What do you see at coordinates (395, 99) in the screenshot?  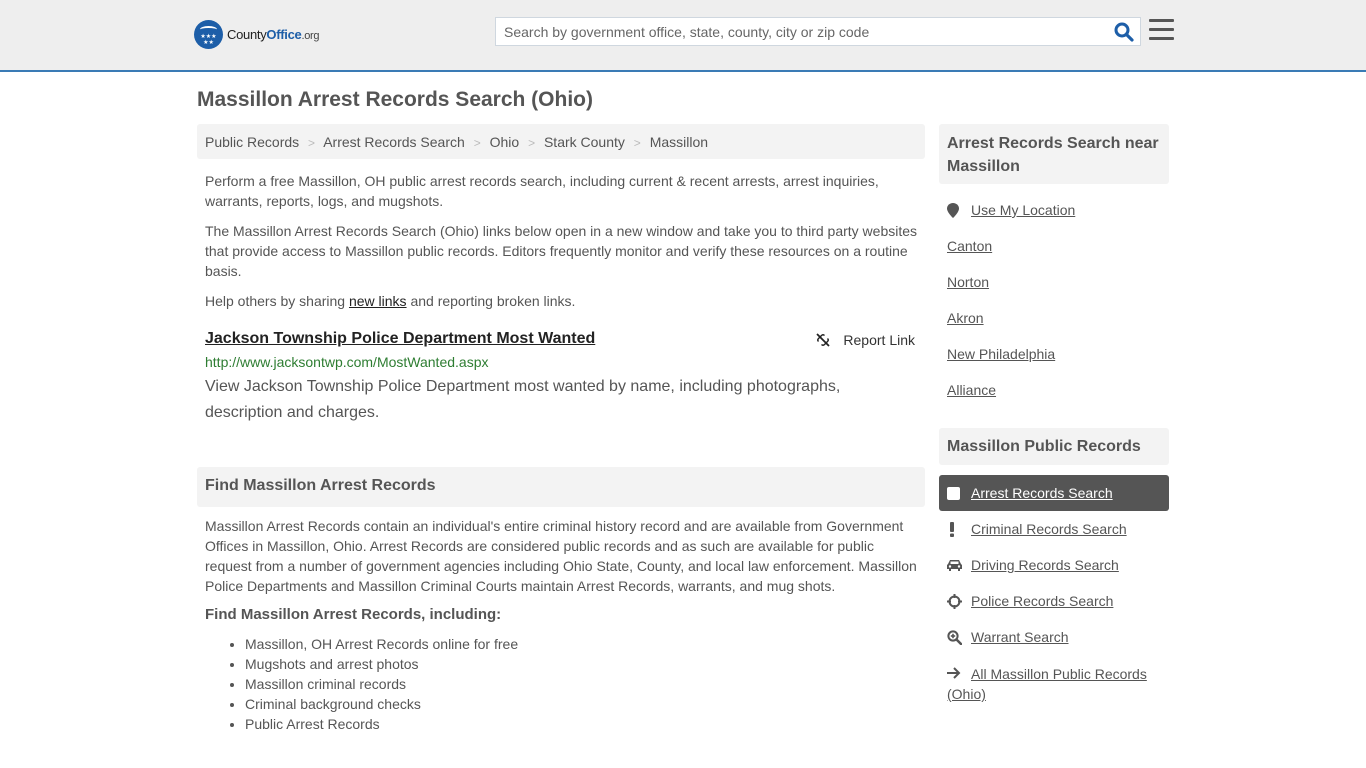 I see `page-title: Massillon Arrest Records Search (Ohio)` at bounding box center [395, 99].